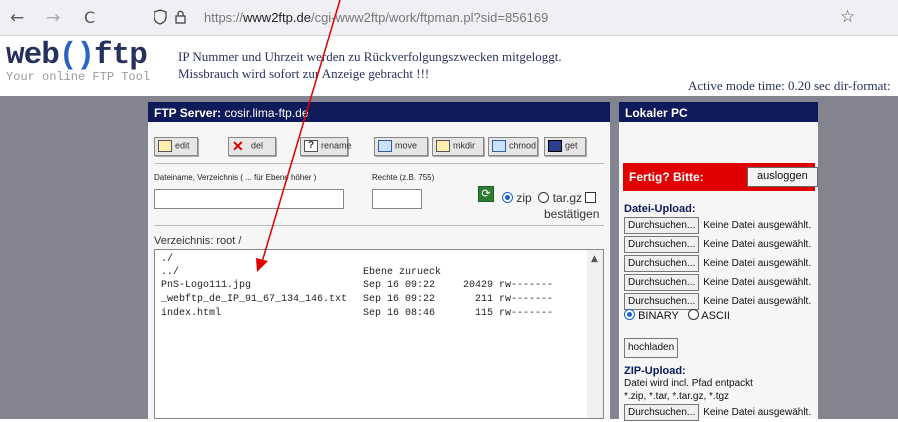 The image size is (898, 422). Describe the element at coordinates (266, 113) in the screenshot. I see `ftp-server-name: cosir.lima-ftp.de` at that location.